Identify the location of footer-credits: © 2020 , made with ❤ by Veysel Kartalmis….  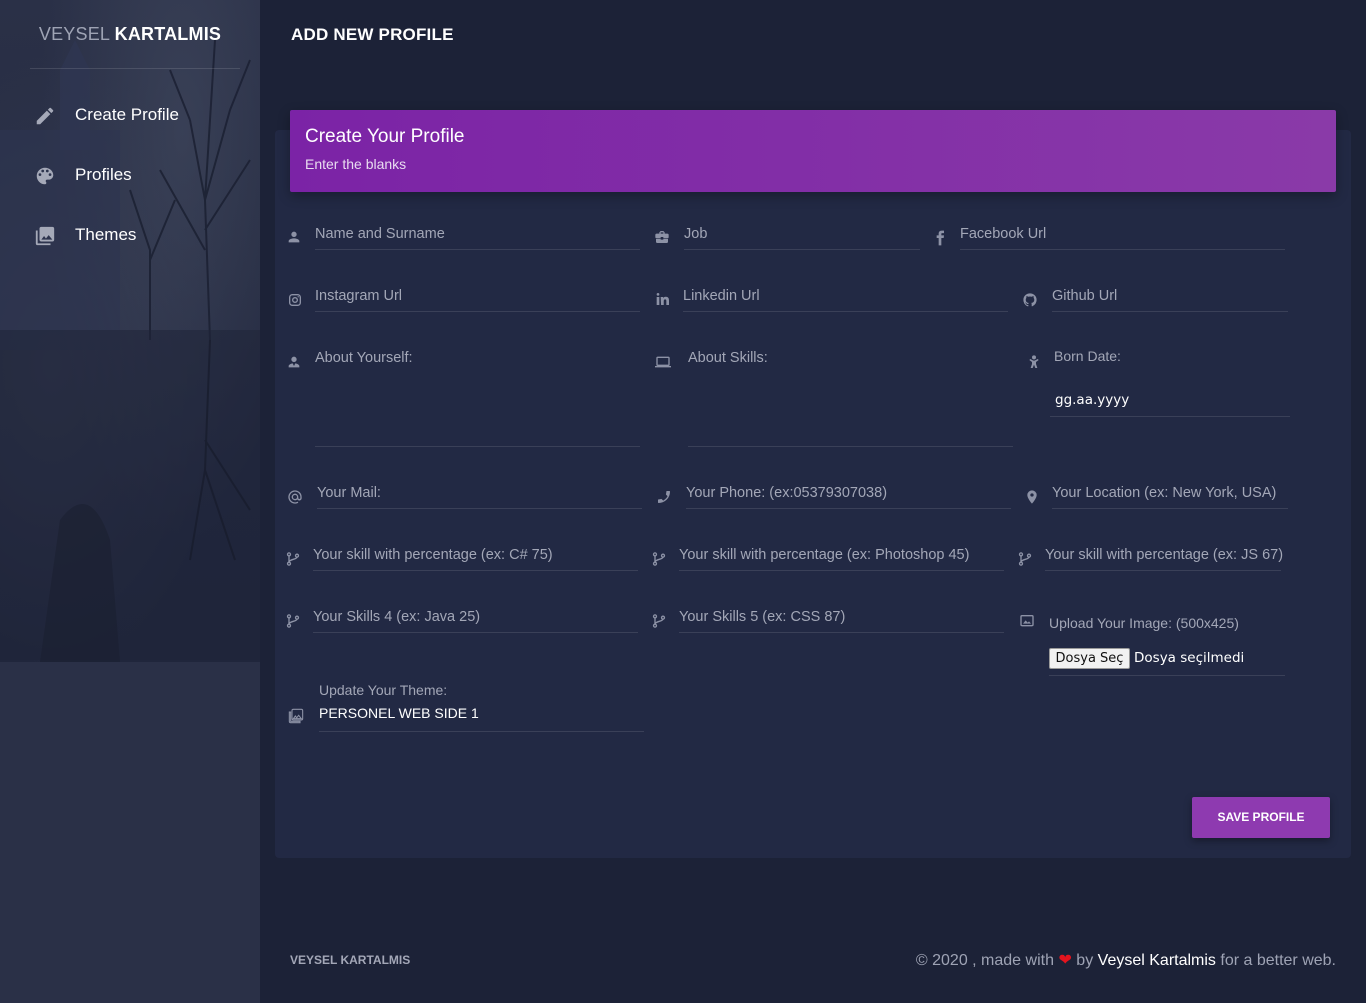
(1126, 960).